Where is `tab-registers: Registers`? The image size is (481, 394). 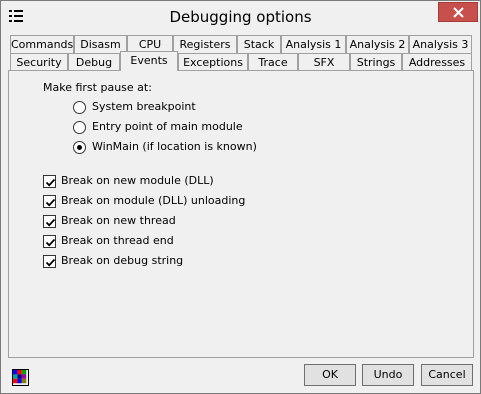
tab-registers: Registers is located at coordinates (205, 44).